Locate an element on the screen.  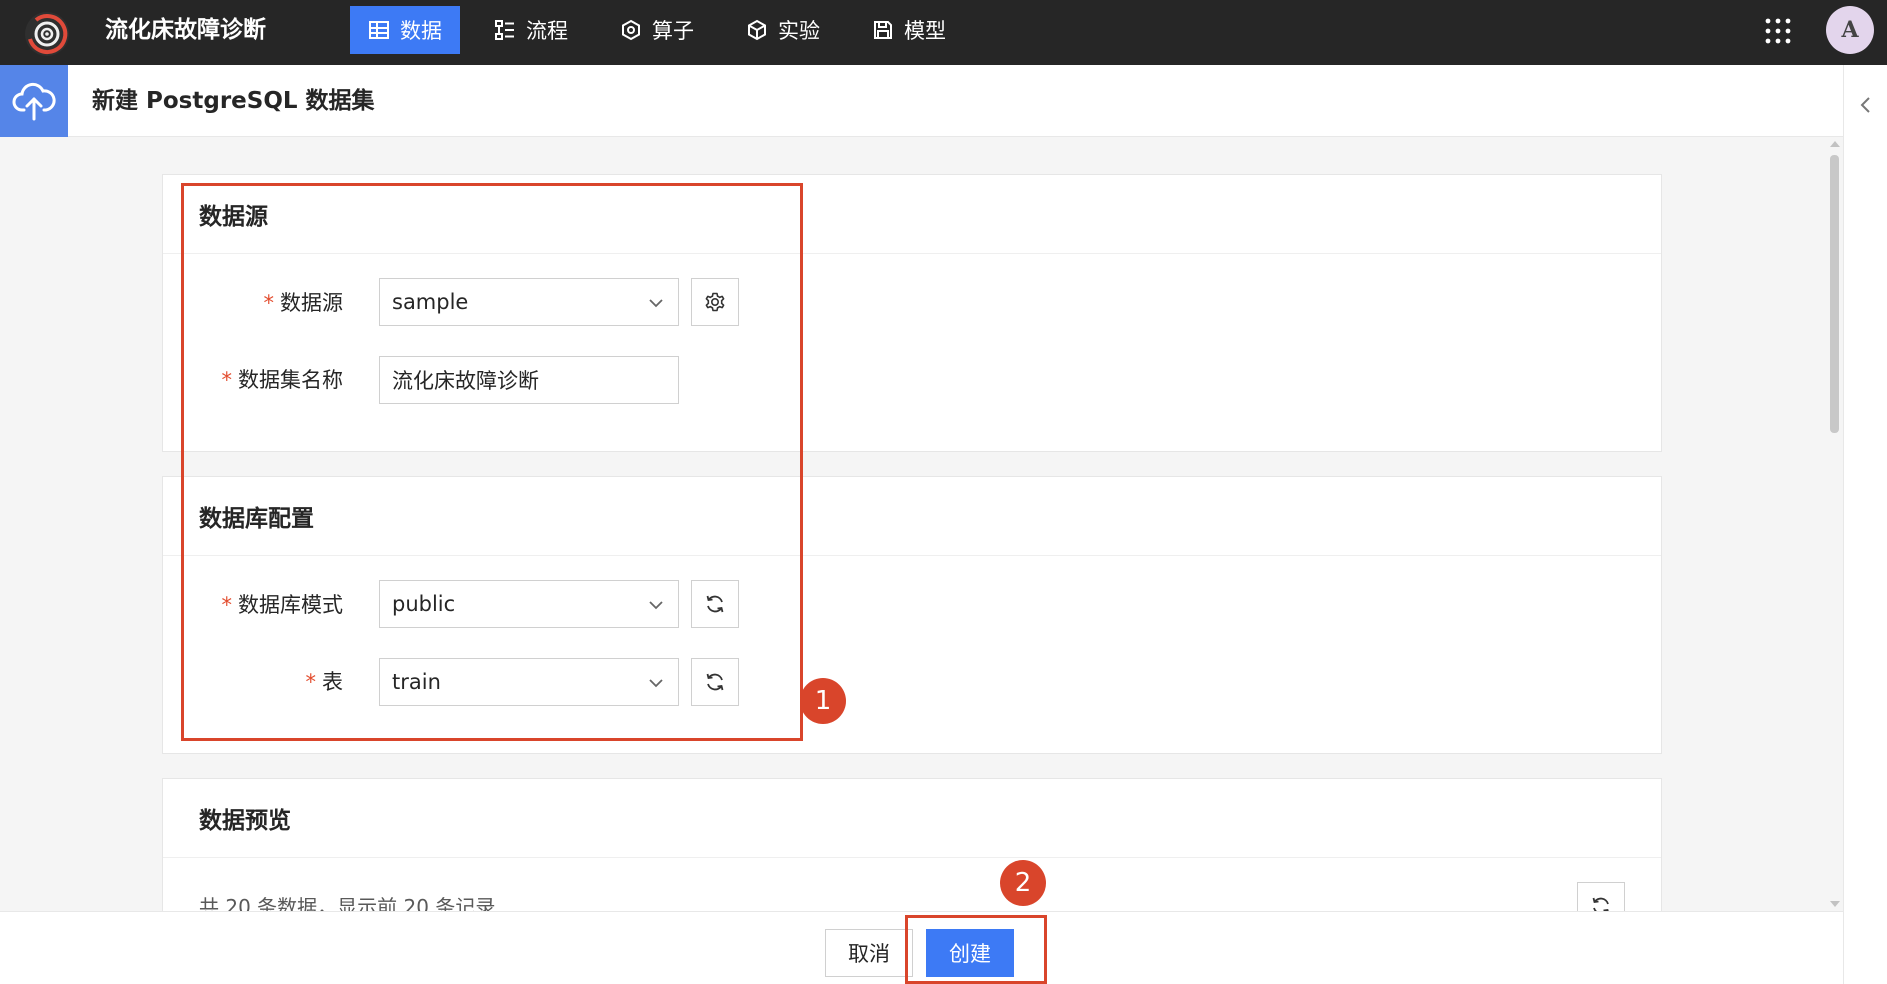
cloud-upload-icon is located at coordinates (34, 101).